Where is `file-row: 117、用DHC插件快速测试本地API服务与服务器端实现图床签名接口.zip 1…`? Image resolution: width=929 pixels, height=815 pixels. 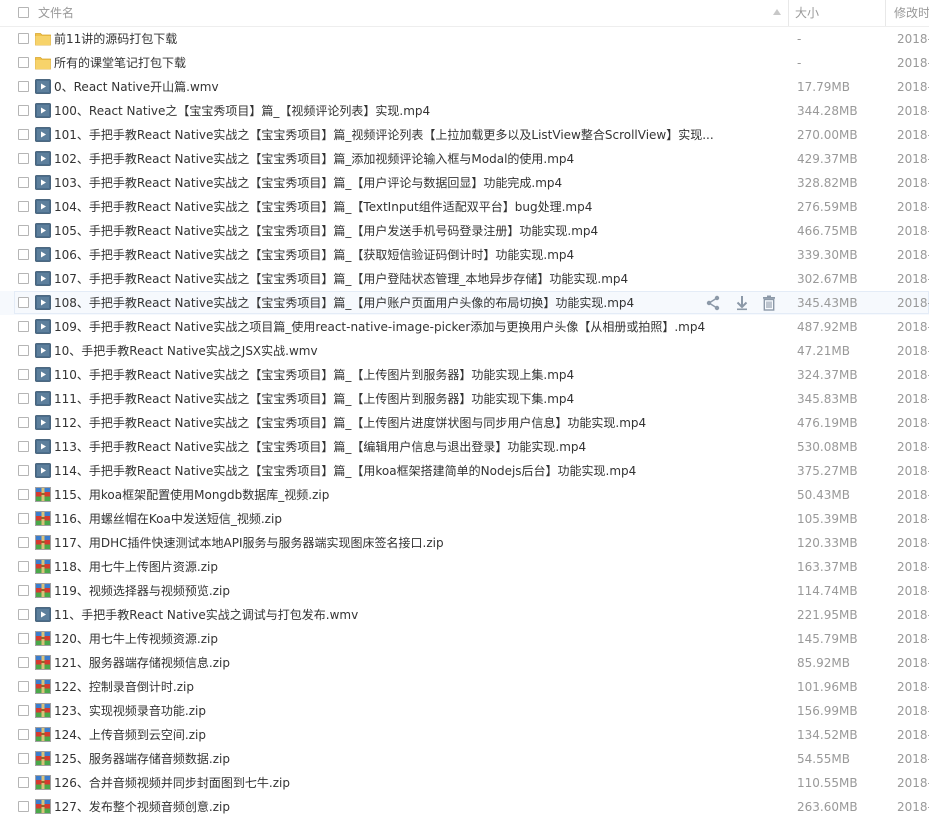
file-row: 117、用DHC插件快速测试本地API服务与服务器端实现图床签名接口.zip 1… is located at coordinates (464, 543).